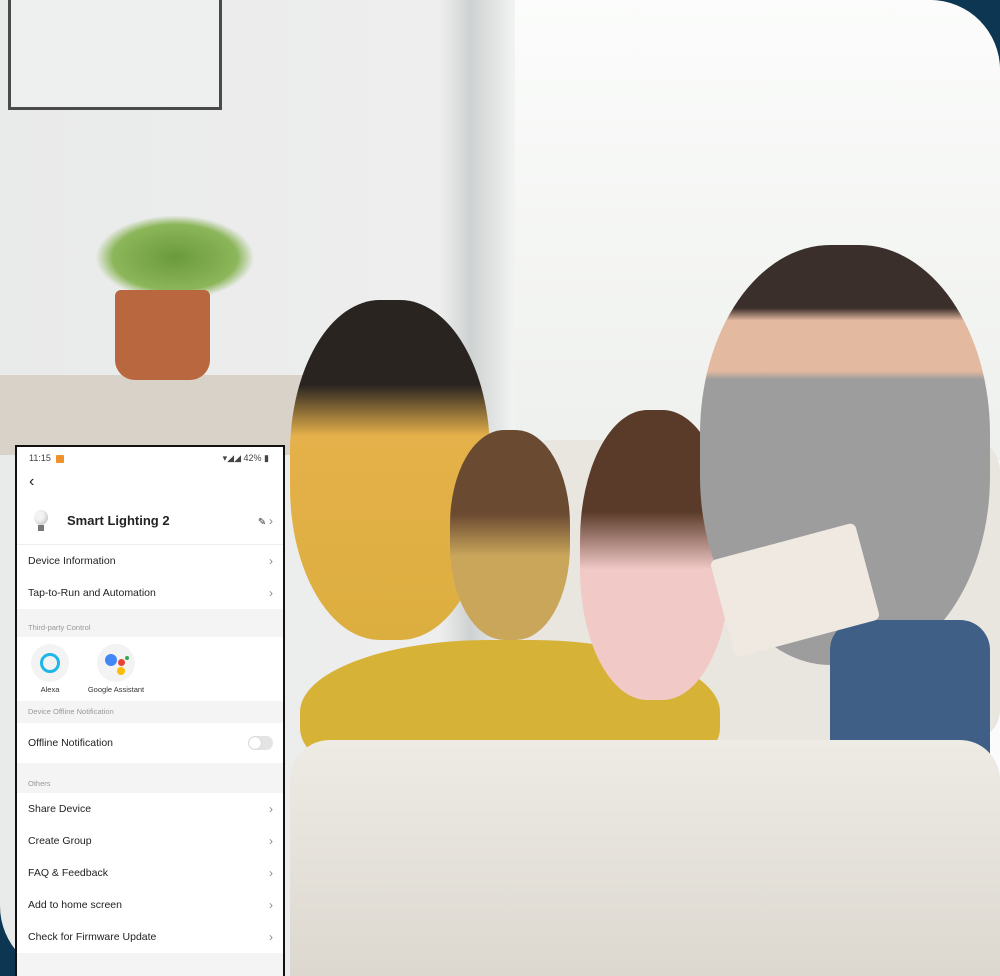 The width and height of the screenshot is (1000, 976). What do you see at coordinates (175, 257) in the screenshot?
I see `plant` at bounding box center [175, 257].